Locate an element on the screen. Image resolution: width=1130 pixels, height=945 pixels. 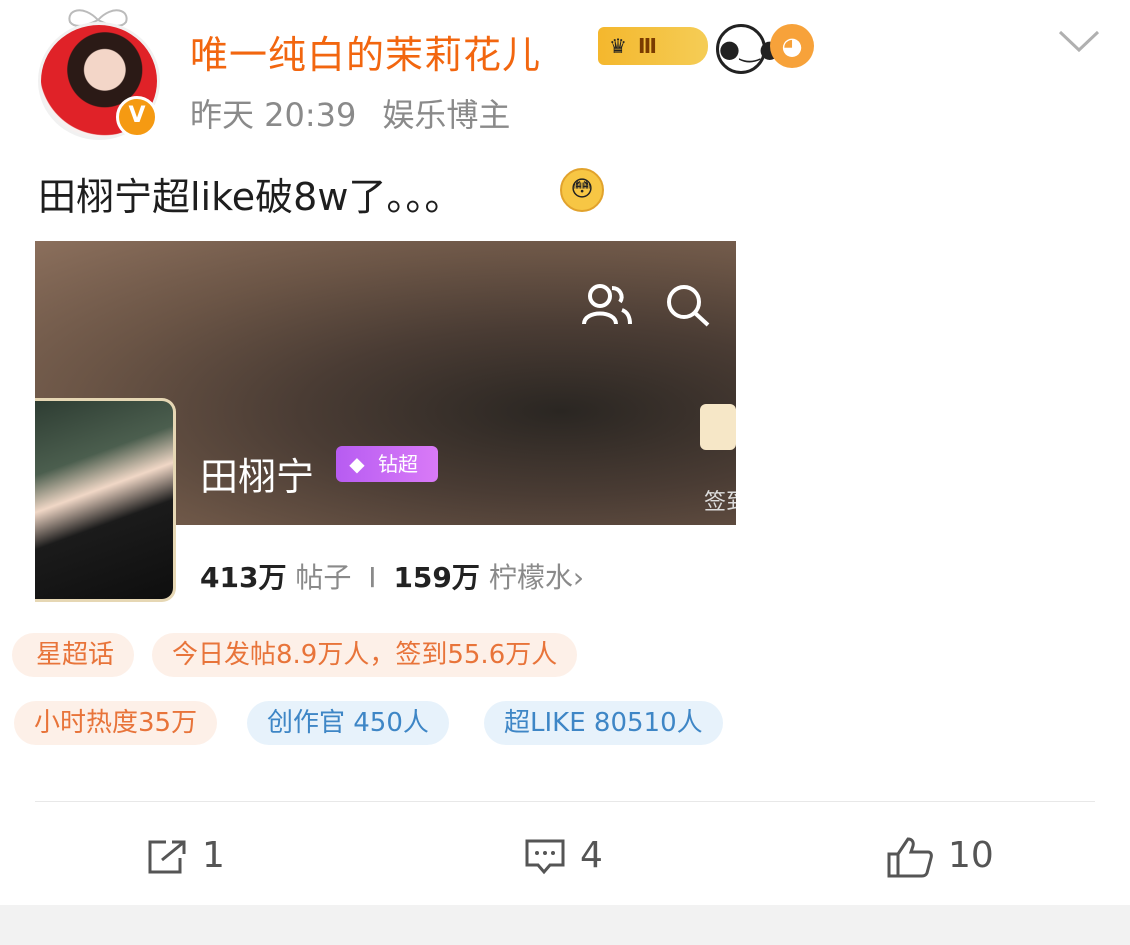
stats-line: 413万 帖子 I 159万 柠檬水› is located at coordinates (392, 576).